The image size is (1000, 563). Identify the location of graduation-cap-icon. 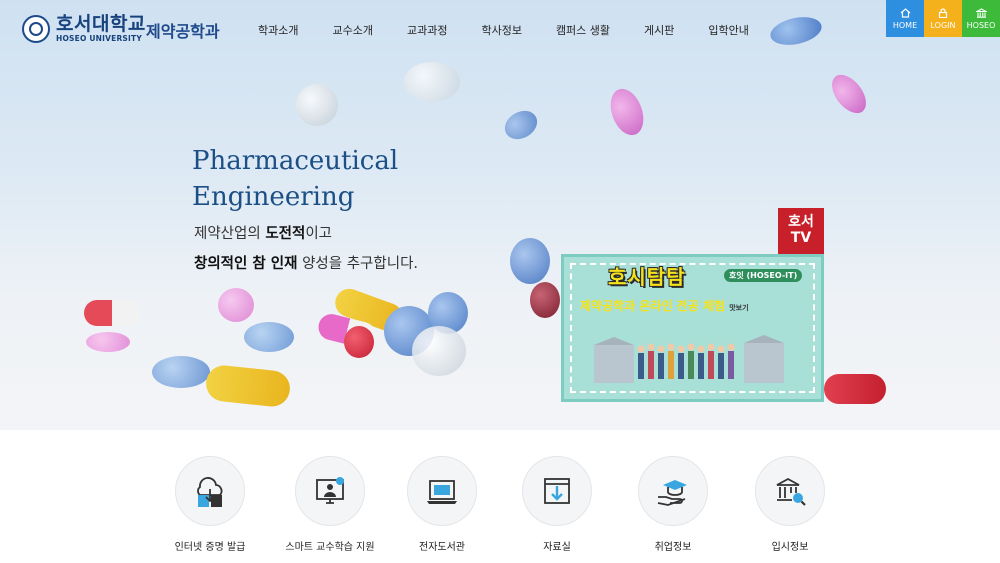
(672, 493).